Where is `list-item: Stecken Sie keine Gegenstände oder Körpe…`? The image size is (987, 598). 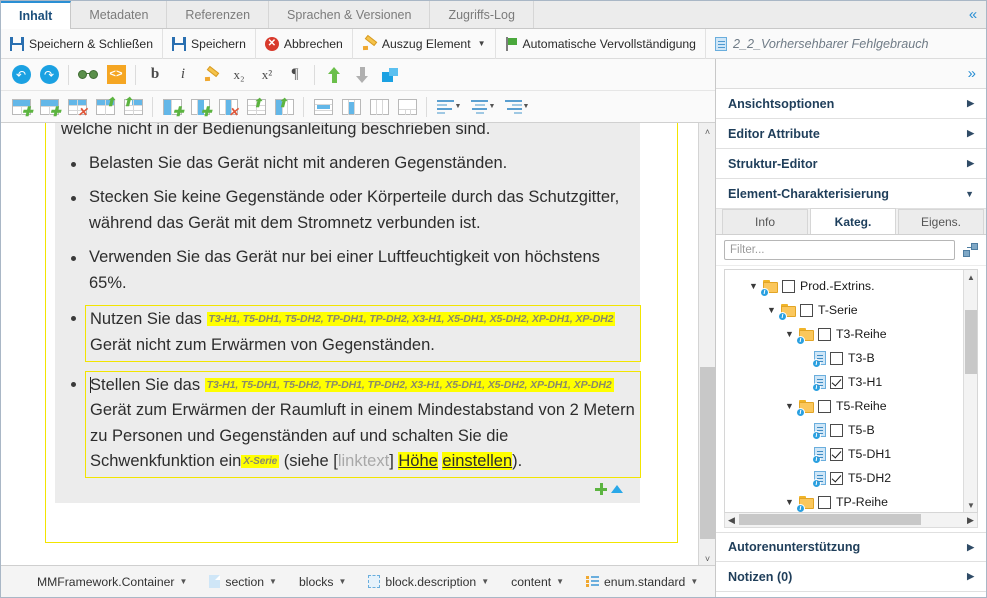
list-item: Stecken Sie keine Gegenstände oder Körpe… is located at coordinates (351, 210).